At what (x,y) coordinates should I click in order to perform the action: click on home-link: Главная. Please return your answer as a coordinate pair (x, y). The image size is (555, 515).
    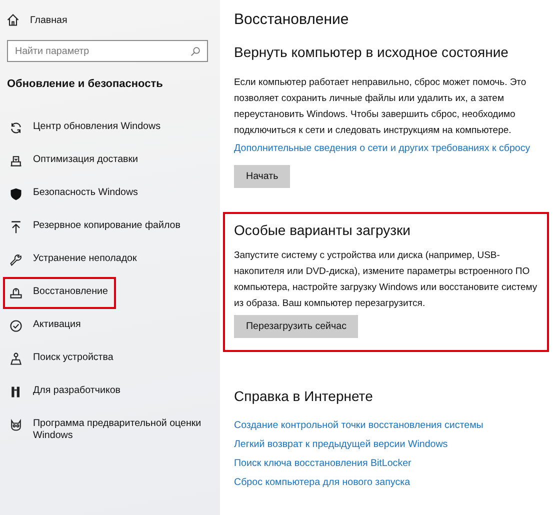
    Looking at the image, I should click on (37, 20).